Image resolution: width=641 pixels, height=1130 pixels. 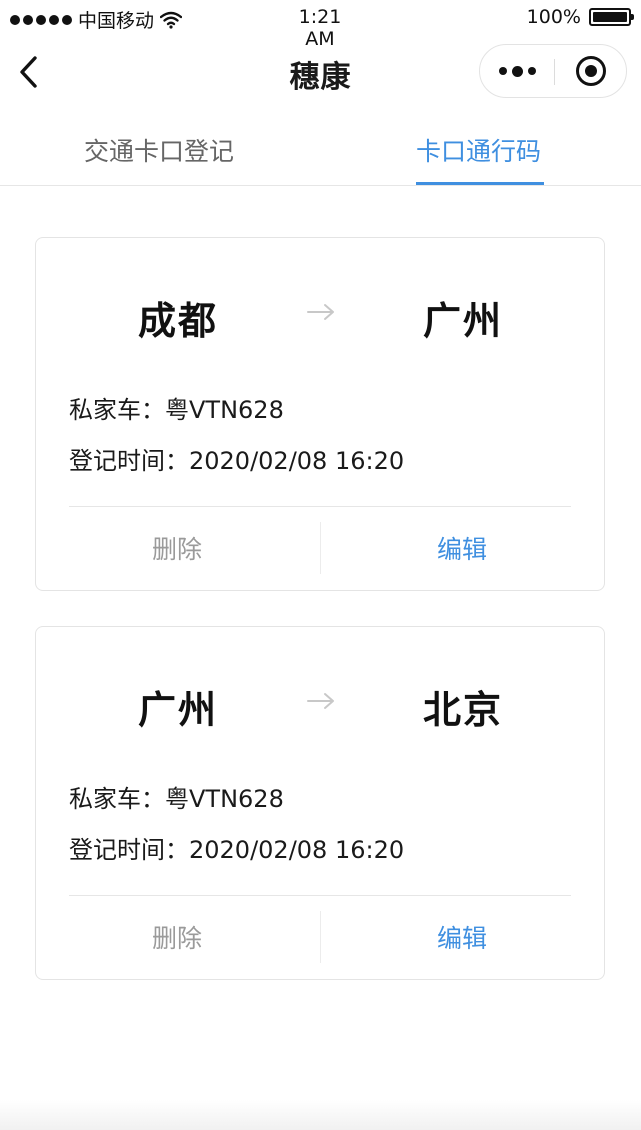 What do you see at coordinates (171, 20) in the screenshot?
I see `wifi-icon` at bounding box center [171, 20].